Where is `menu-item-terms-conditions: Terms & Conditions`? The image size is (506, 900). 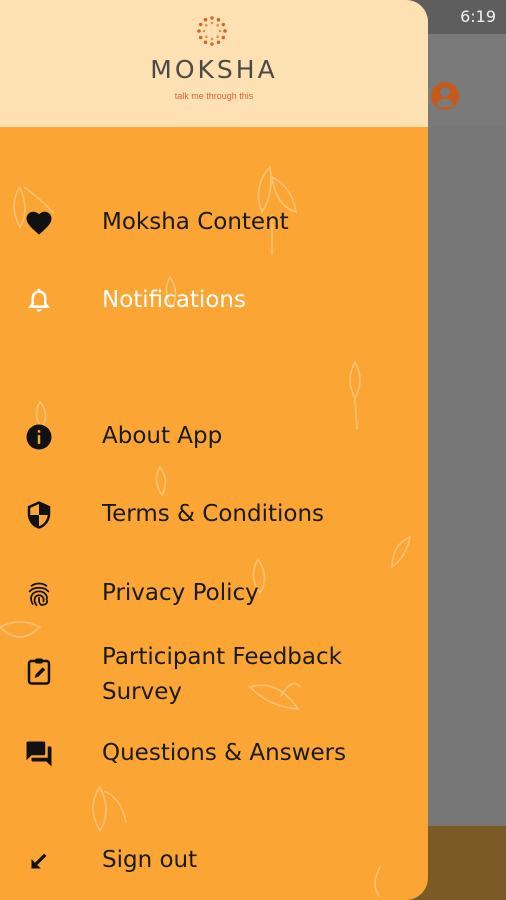 menu-item-terms-conditions: Terms & Conditions is located at coordinates (214, 515).